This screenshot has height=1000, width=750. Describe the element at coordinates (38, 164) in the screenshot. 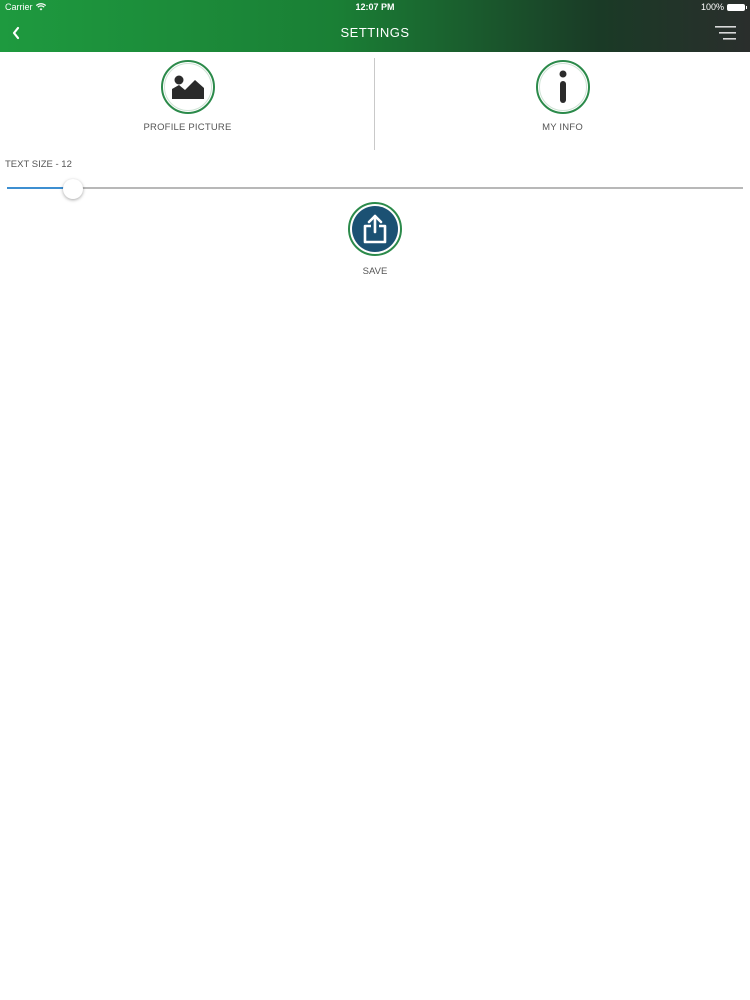

I see `text-size-label: TEXT SIZE - 12` at that location.